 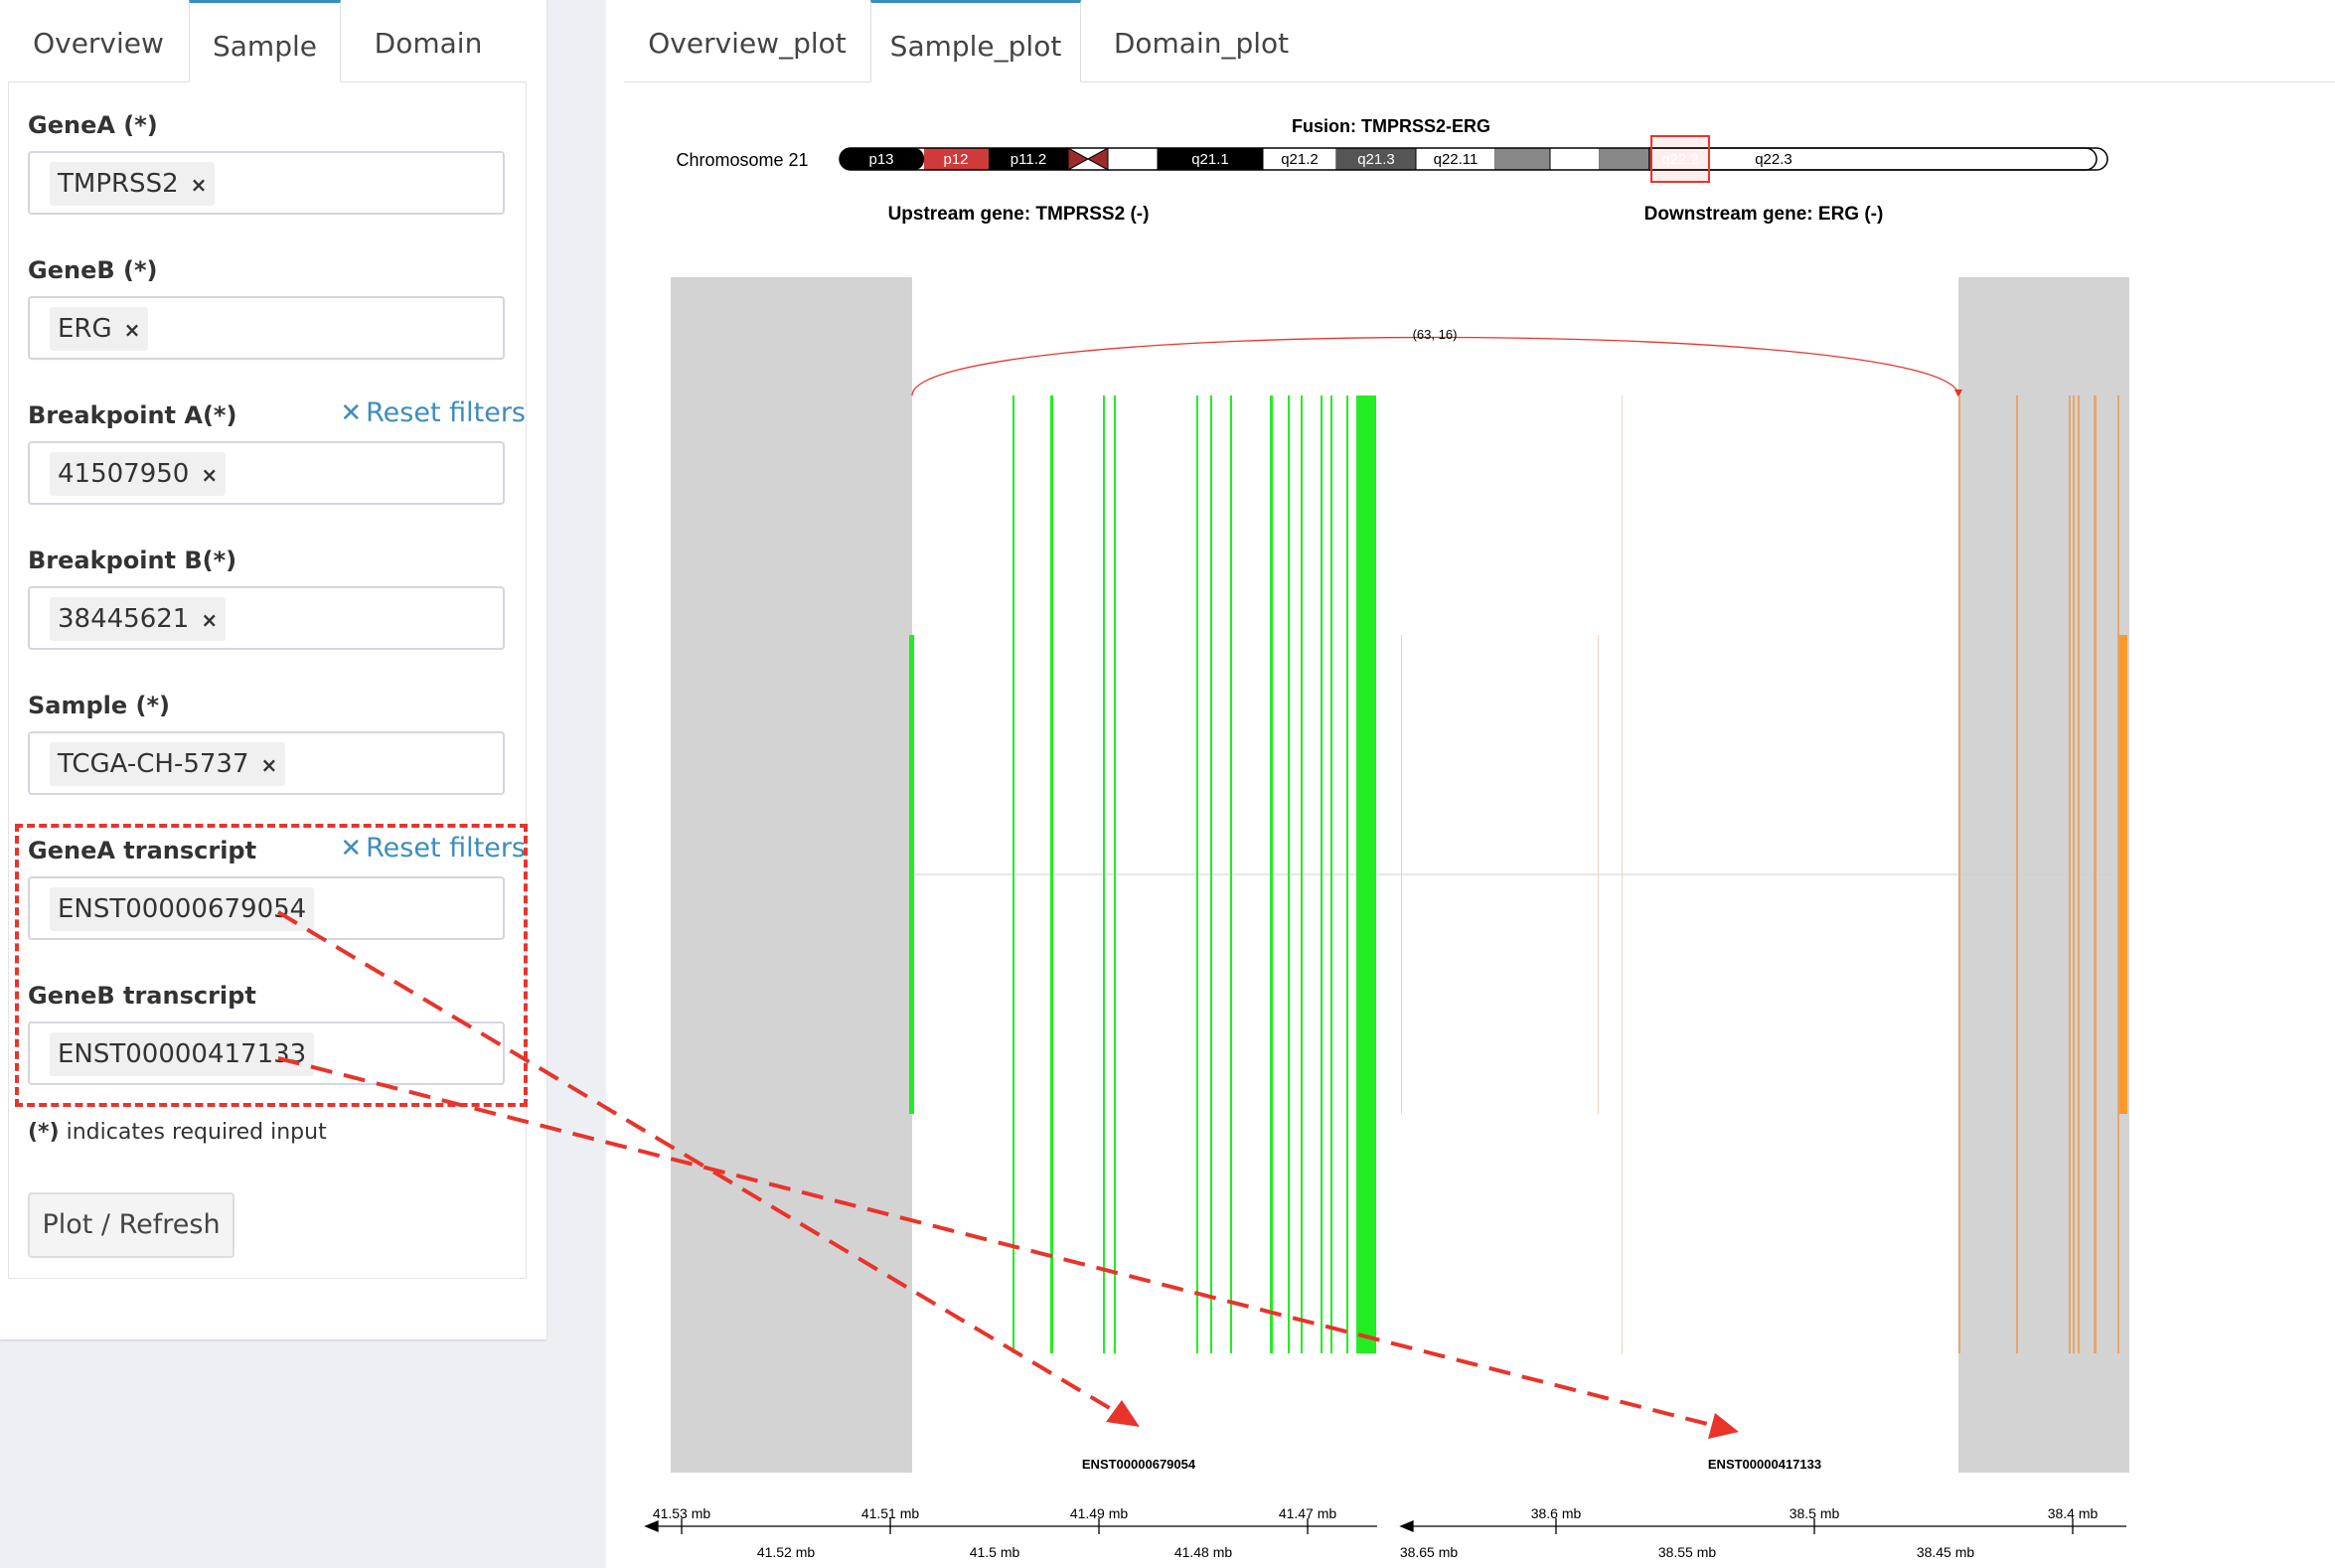 I want to click on required-note: (*) indicates required input, so click(x=178, y=1132).